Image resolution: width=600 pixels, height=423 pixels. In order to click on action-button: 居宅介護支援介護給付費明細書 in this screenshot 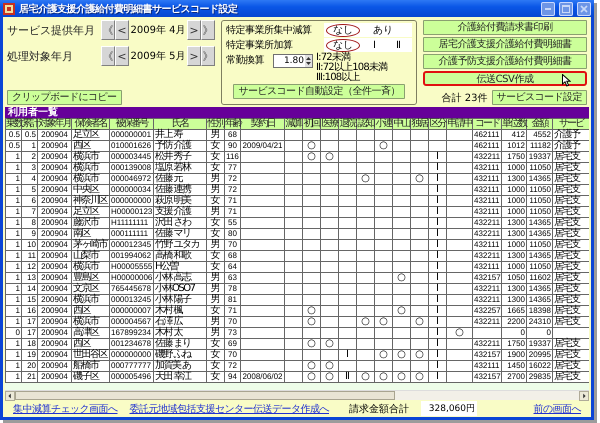, I will do `click(505, 44)`.